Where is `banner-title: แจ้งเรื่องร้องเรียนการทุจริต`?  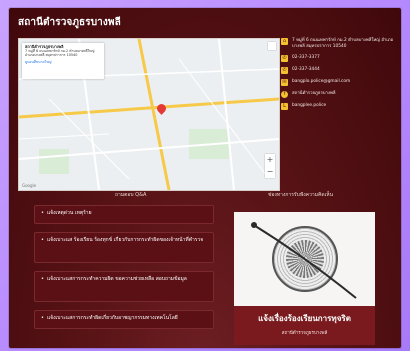
banner-title: แจ้งเรื่องร้องเรียนการทุจริต is located at coordinates (304, 318).